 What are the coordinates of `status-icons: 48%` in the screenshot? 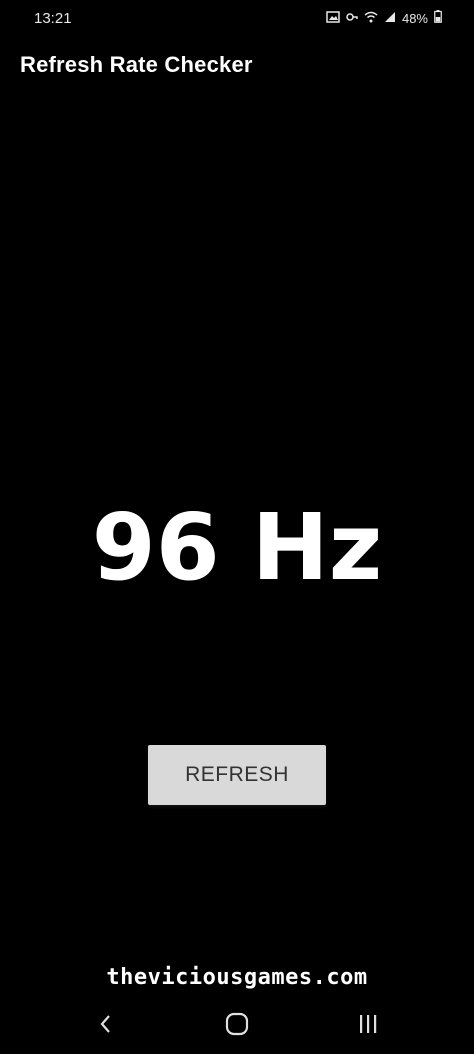 It's located at (384, 18).